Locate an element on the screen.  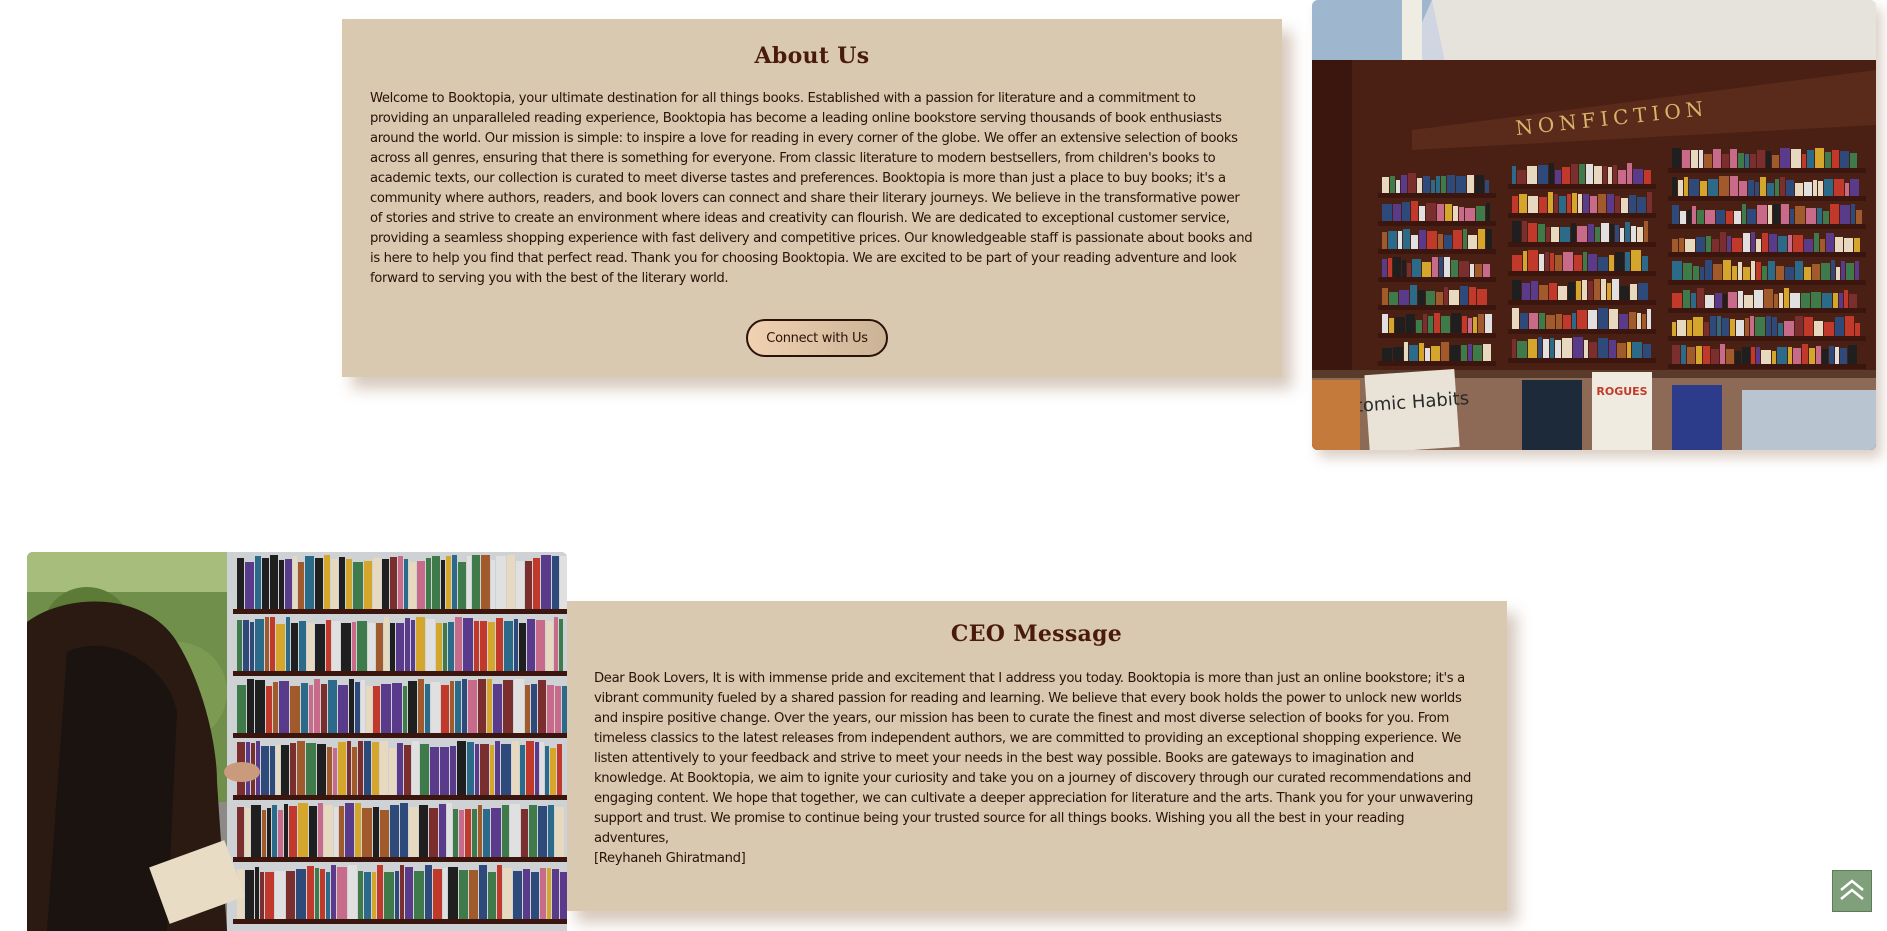
scroll-to-top-button is located at coordinates (1852, 891).